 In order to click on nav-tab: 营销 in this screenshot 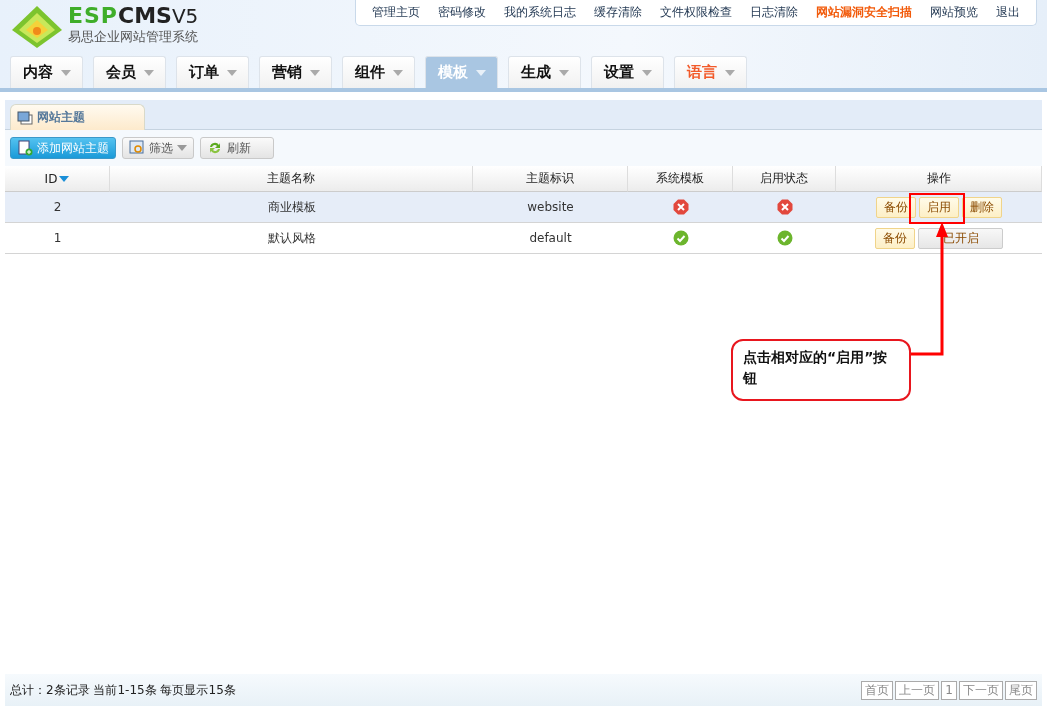, I will do `click(295, 72)`.